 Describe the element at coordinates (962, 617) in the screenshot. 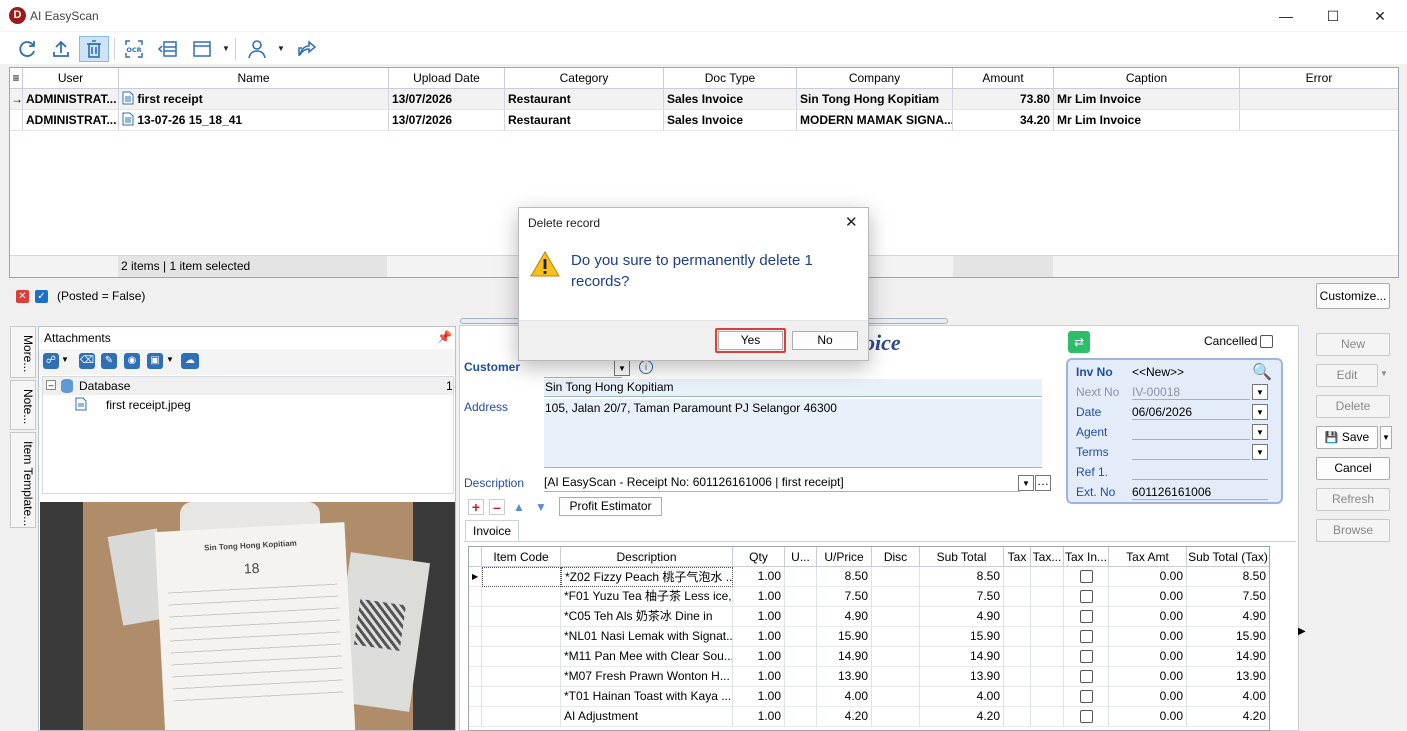

I see `cell-sub-total: 4.90` at that location.